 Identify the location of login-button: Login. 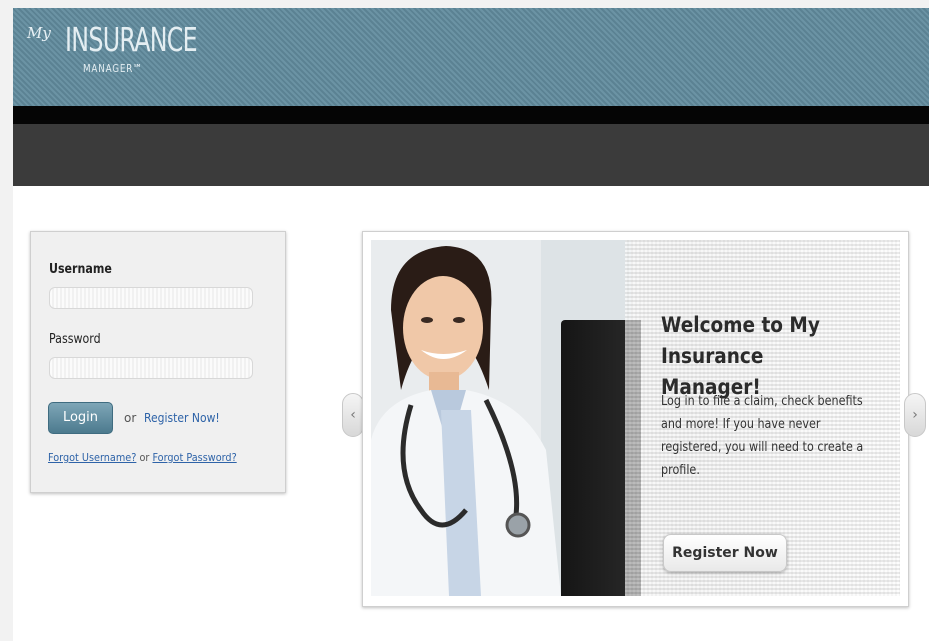
(80, 418).